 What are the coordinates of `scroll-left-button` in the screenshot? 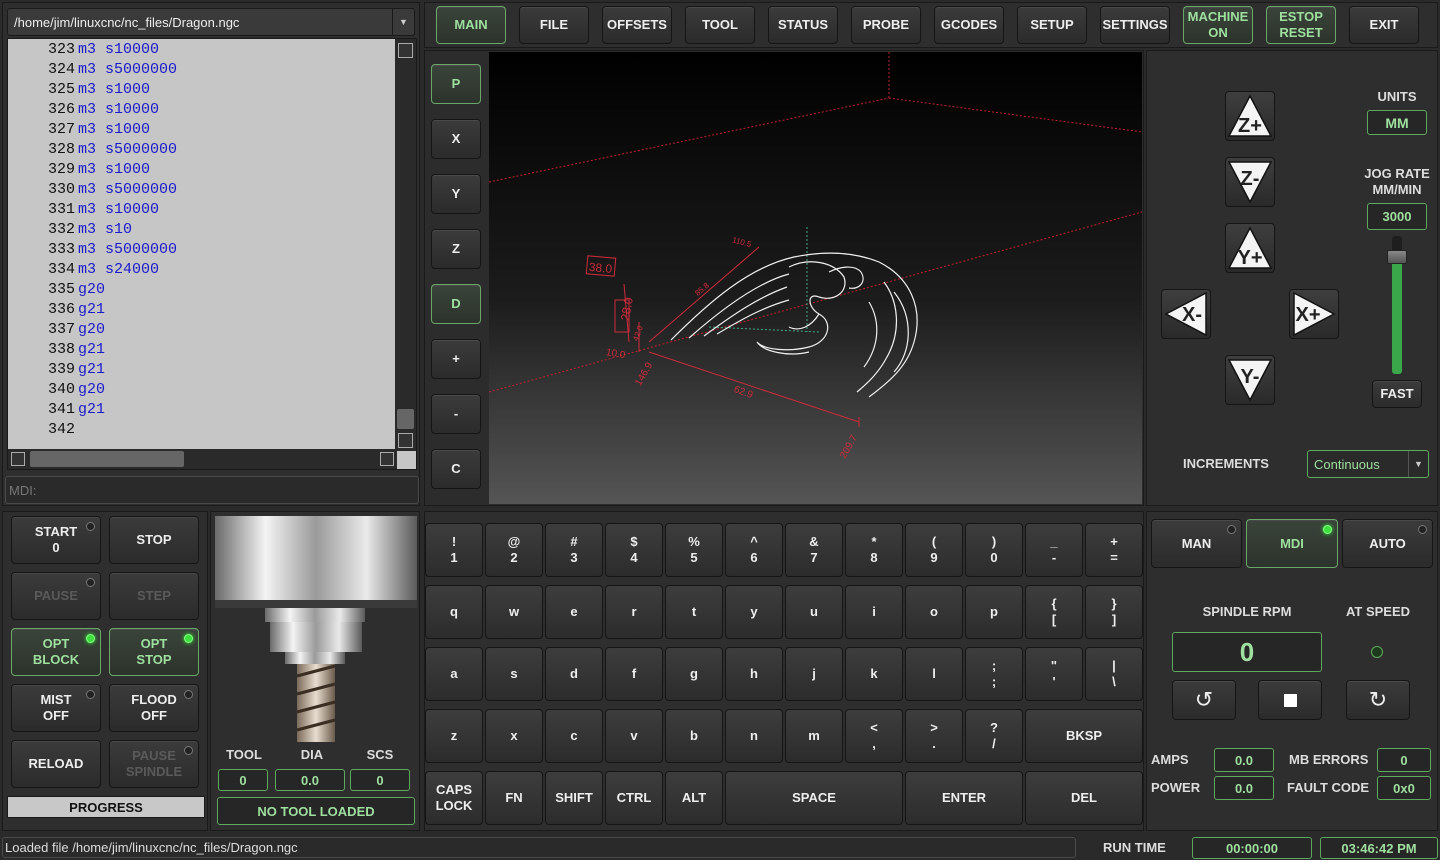 It's located at (18, 459).